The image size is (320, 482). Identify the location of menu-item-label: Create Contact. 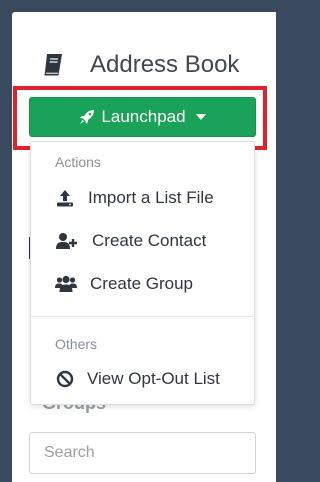
(149, 240).